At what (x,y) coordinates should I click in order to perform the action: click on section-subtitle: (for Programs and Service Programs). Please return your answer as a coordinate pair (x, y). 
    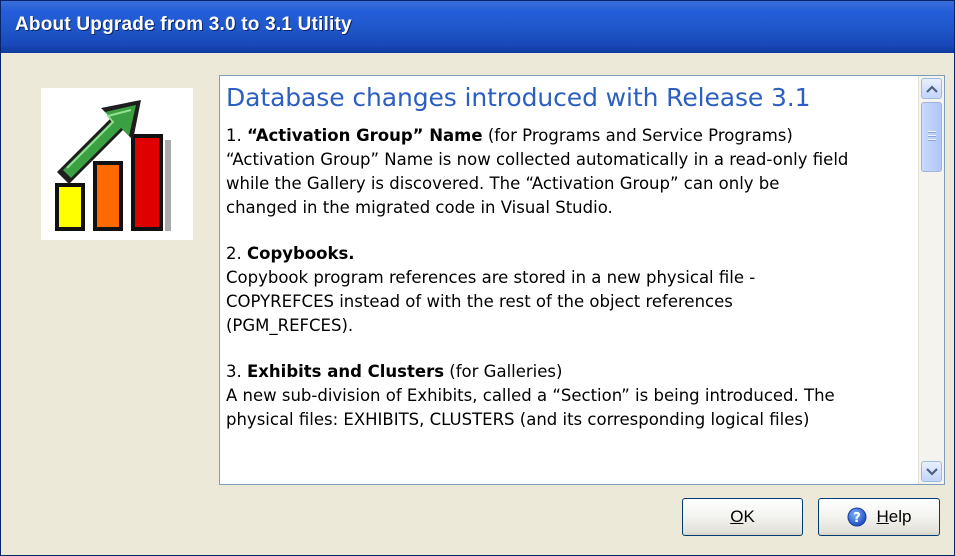
    Looking at the image, I should click on (640, 135).